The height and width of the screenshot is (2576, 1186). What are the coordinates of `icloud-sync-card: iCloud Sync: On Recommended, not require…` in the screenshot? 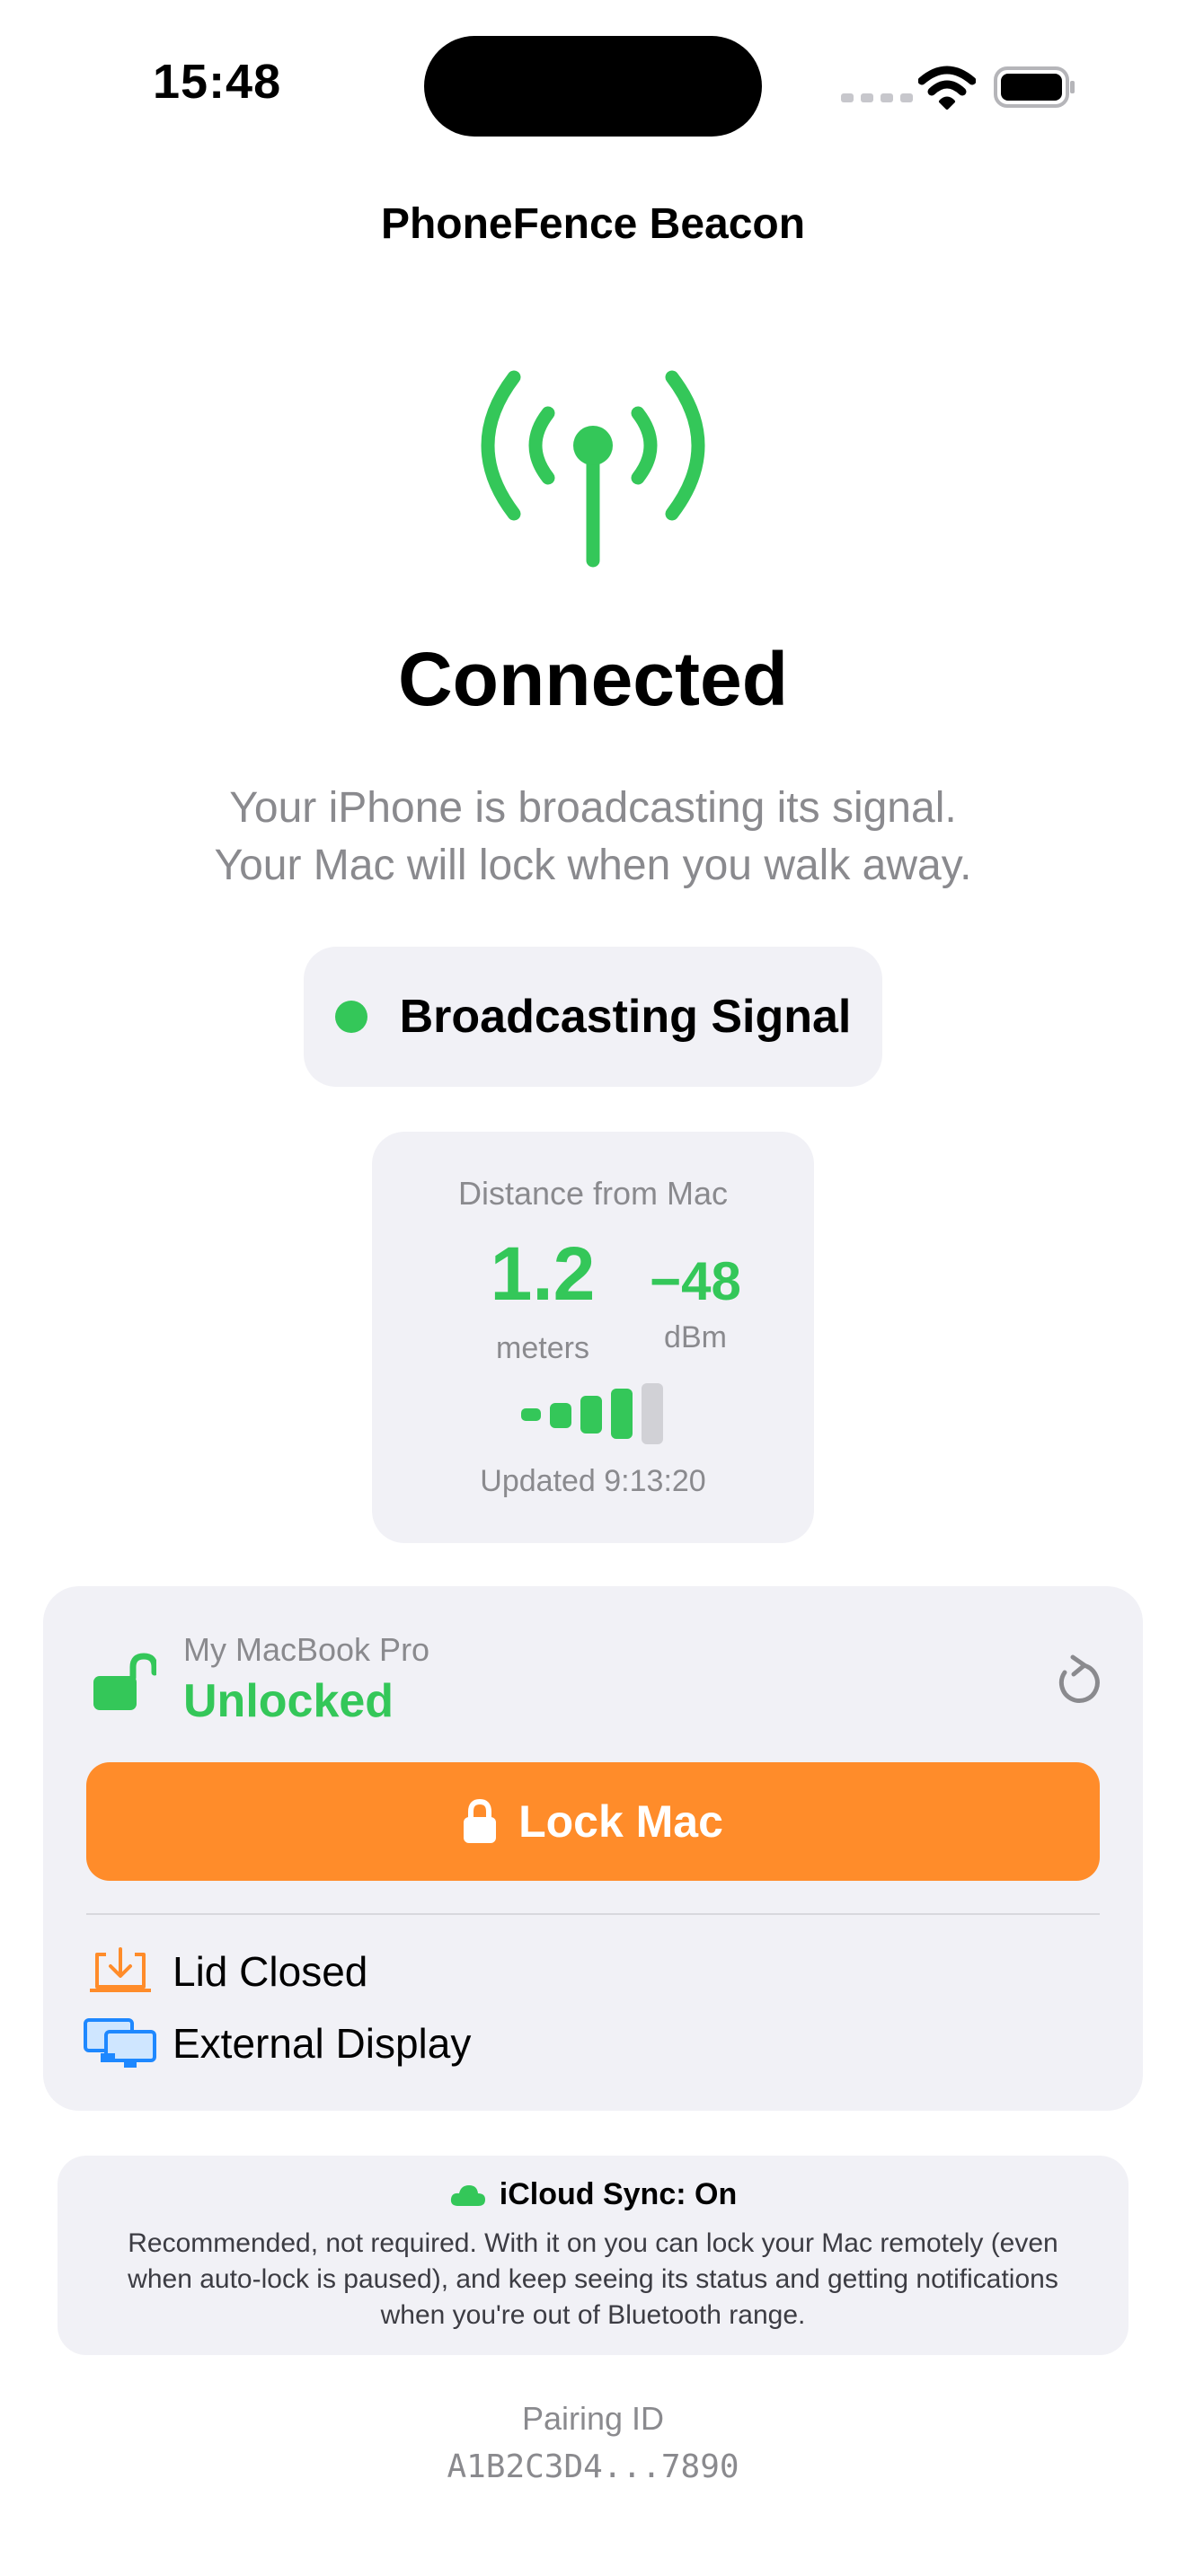 It's located at (593, 2255).